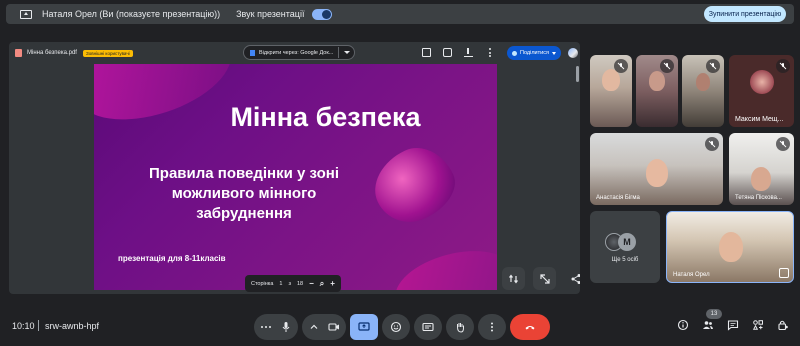  I want to click on participant-name: Наталя Орел, so click(691, 275).